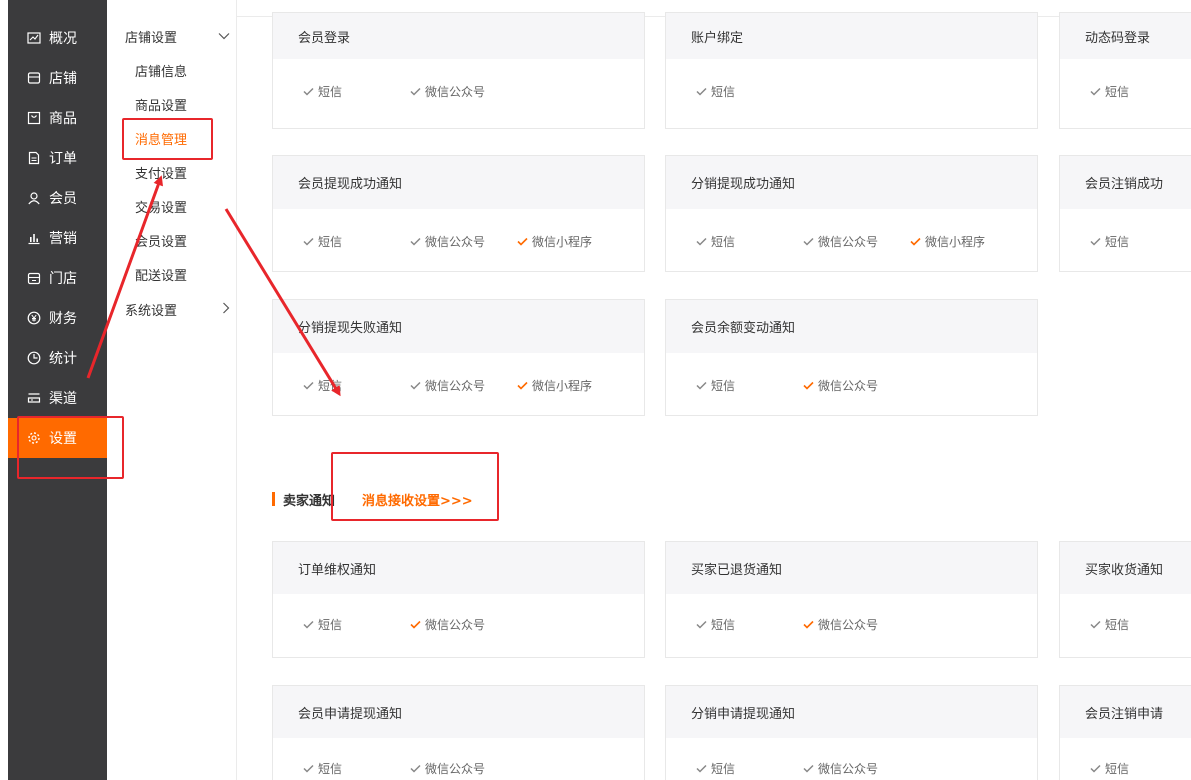  What do you see at coordinates (57, 158) in the screenshot?
I see `nav-item-orders: 订单` at bounding box center [57, 158].